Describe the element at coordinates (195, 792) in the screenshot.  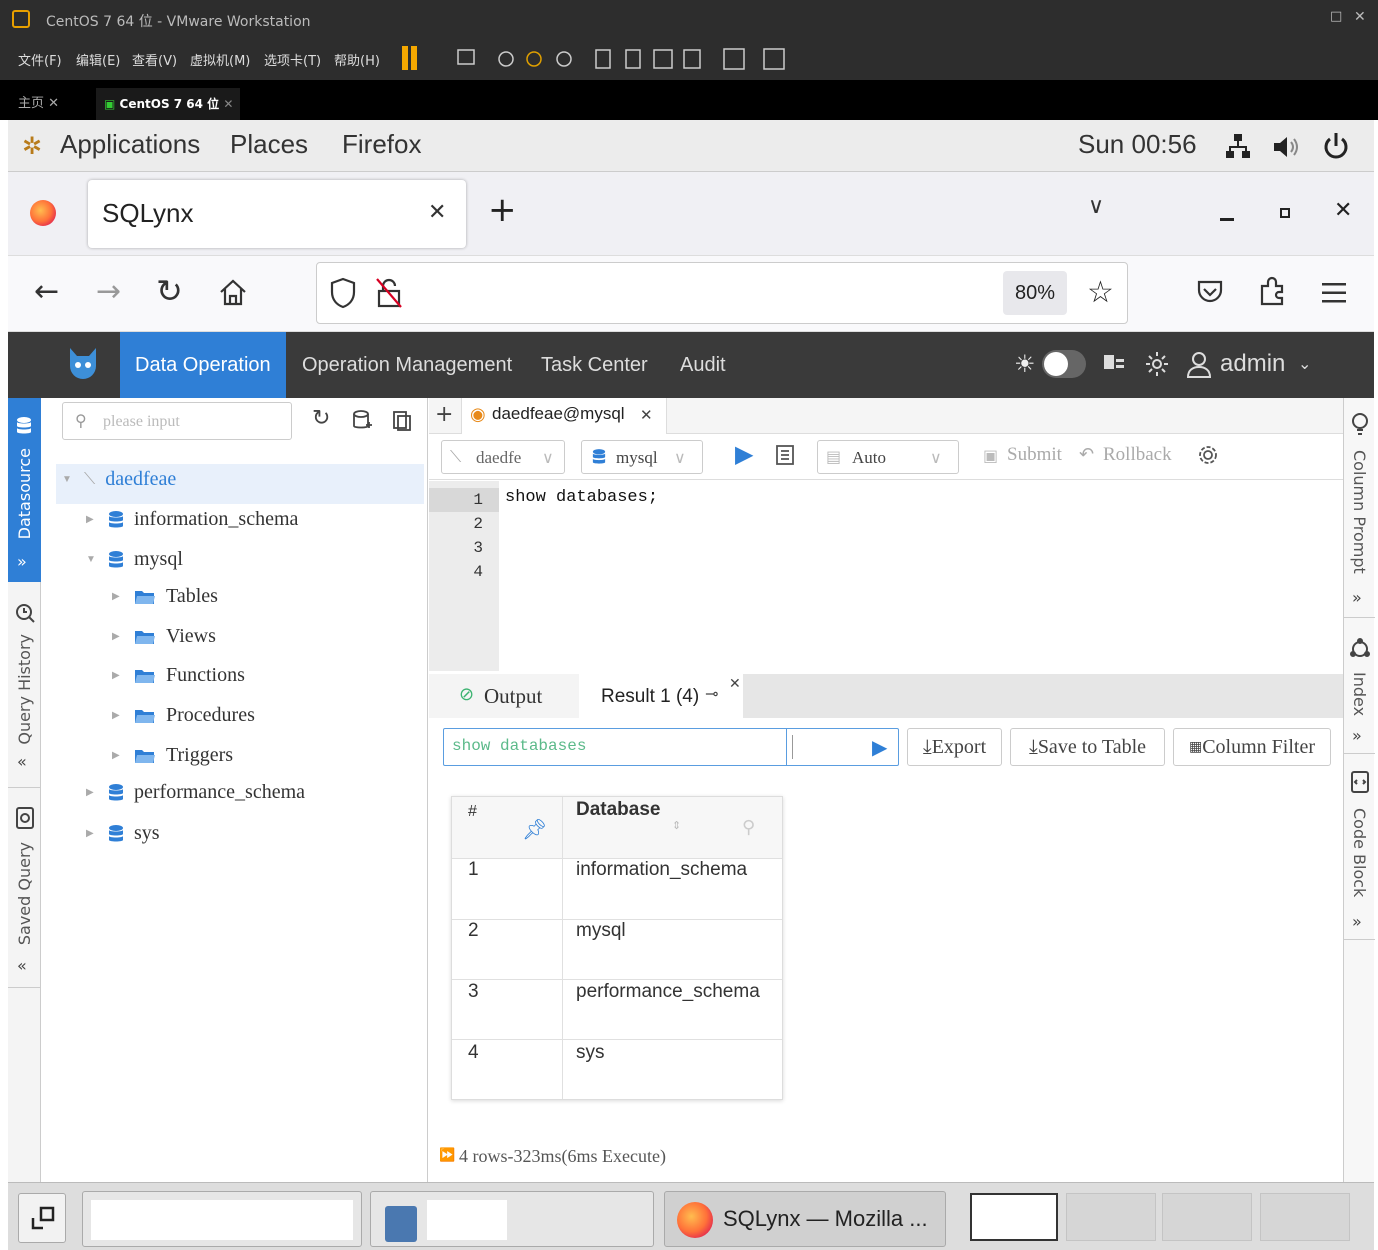
I see `tree-db-performance-schema: ▶ performance_schema` at that location.